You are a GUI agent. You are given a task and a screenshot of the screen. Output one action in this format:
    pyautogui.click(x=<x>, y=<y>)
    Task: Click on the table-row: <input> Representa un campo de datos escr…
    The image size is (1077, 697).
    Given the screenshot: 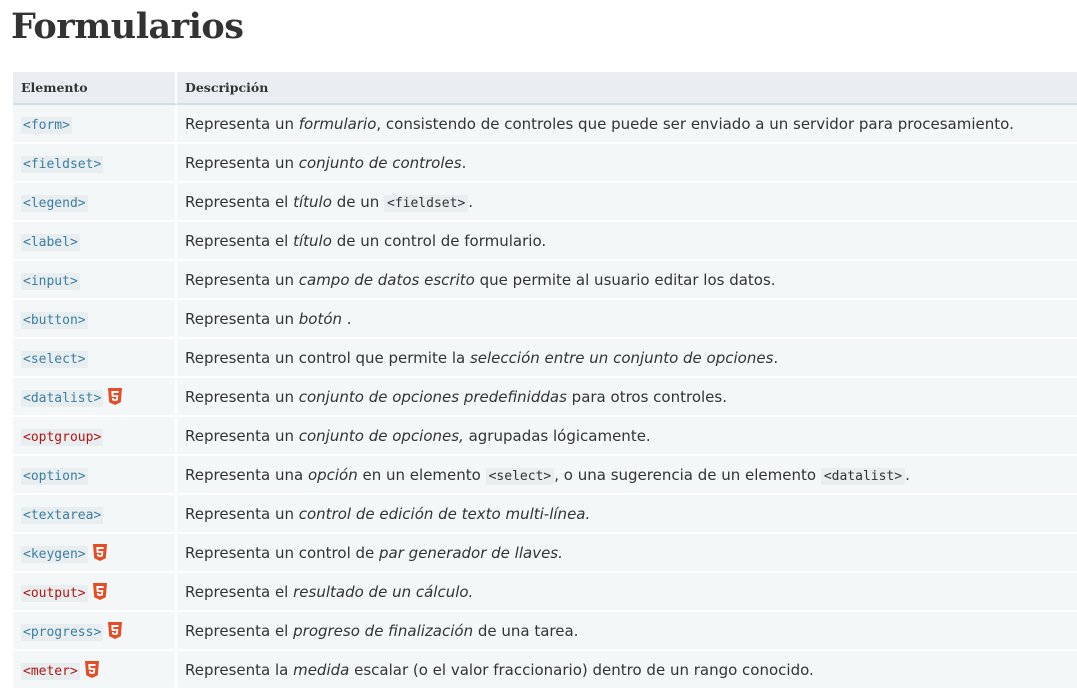 What is the action you would take?
    pyautogui.click(x=545, y=280)
    